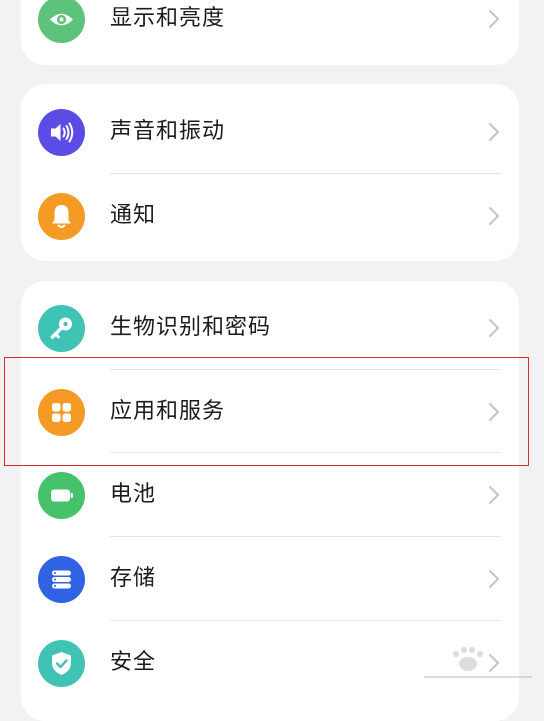 The width and height of the screenshot is (544, 721). I want to click on settings-item-label: 安全, so click(133, 662).